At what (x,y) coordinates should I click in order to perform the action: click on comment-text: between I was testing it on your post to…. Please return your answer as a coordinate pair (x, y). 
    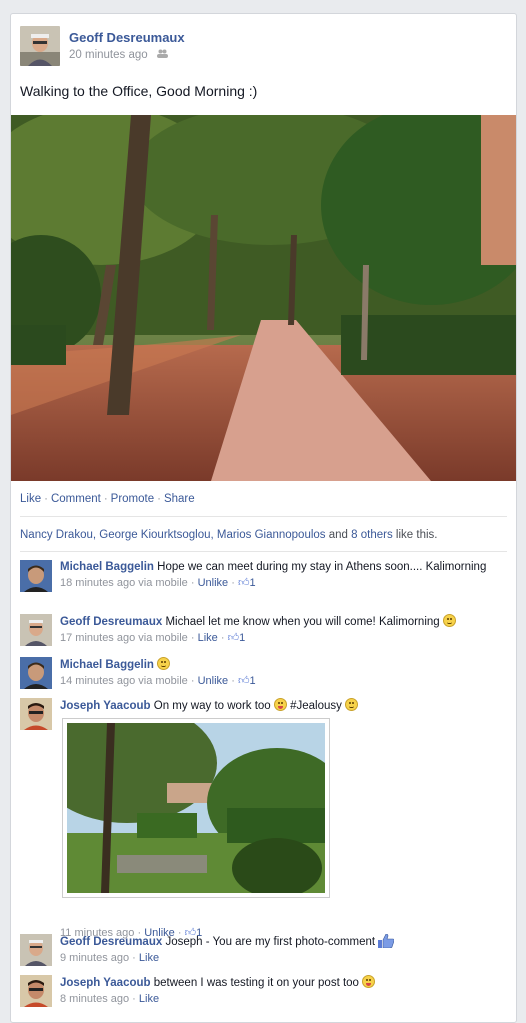
    Looking at the image, I should click on (256, 983).